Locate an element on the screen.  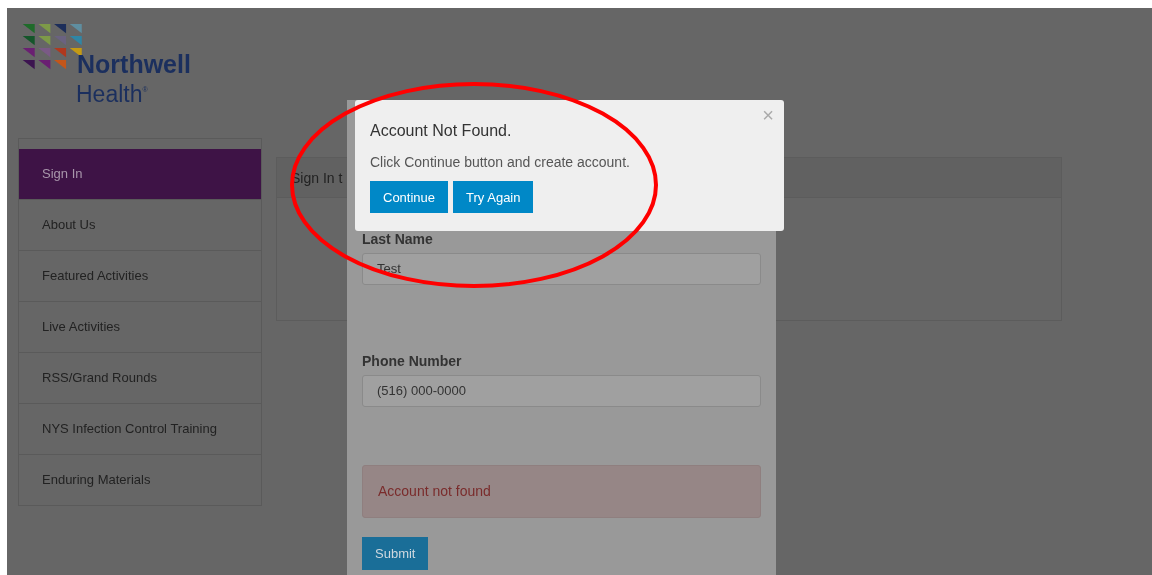
field-label: Last Name is located at coordinates (398, 239).